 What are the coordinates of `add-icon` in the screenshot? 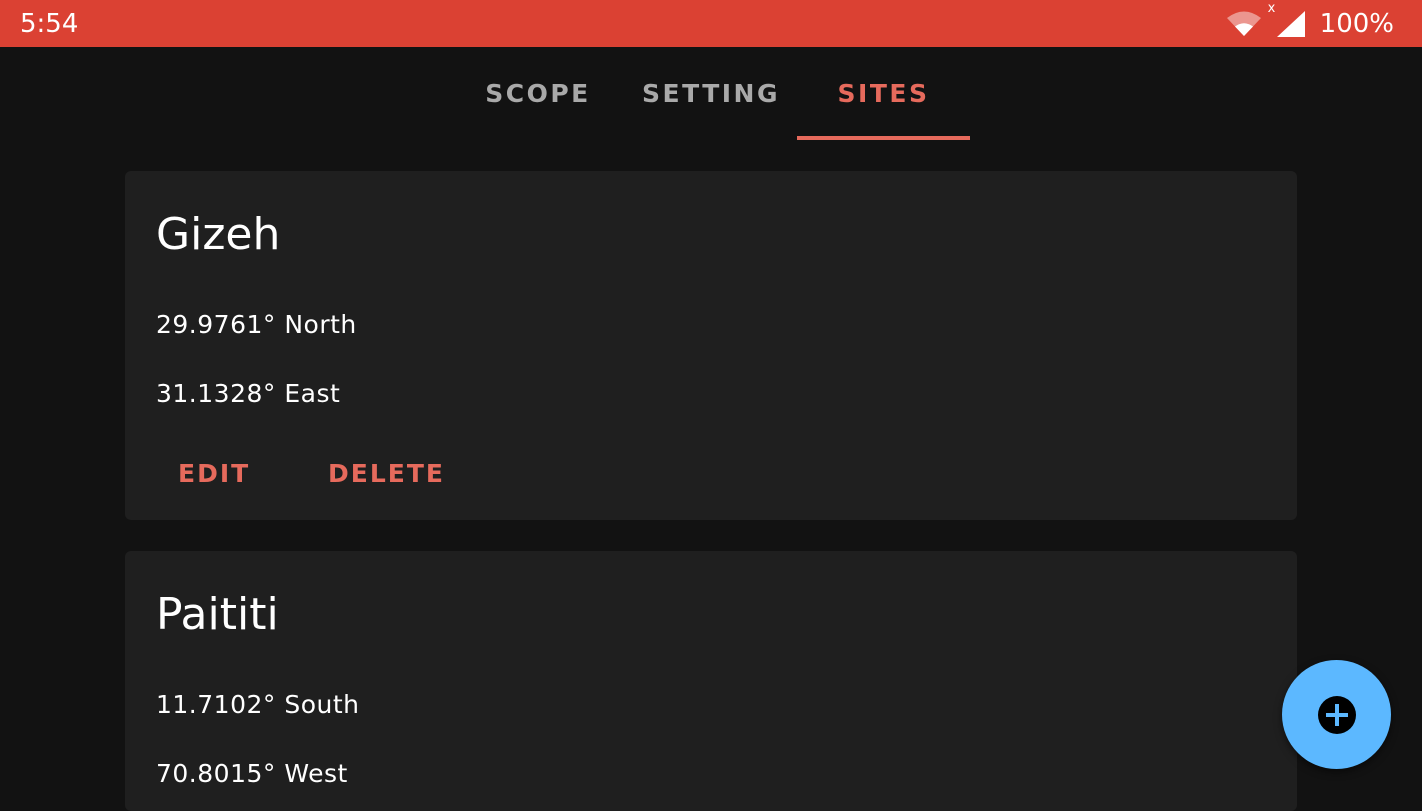 It's located at (1336, 714).